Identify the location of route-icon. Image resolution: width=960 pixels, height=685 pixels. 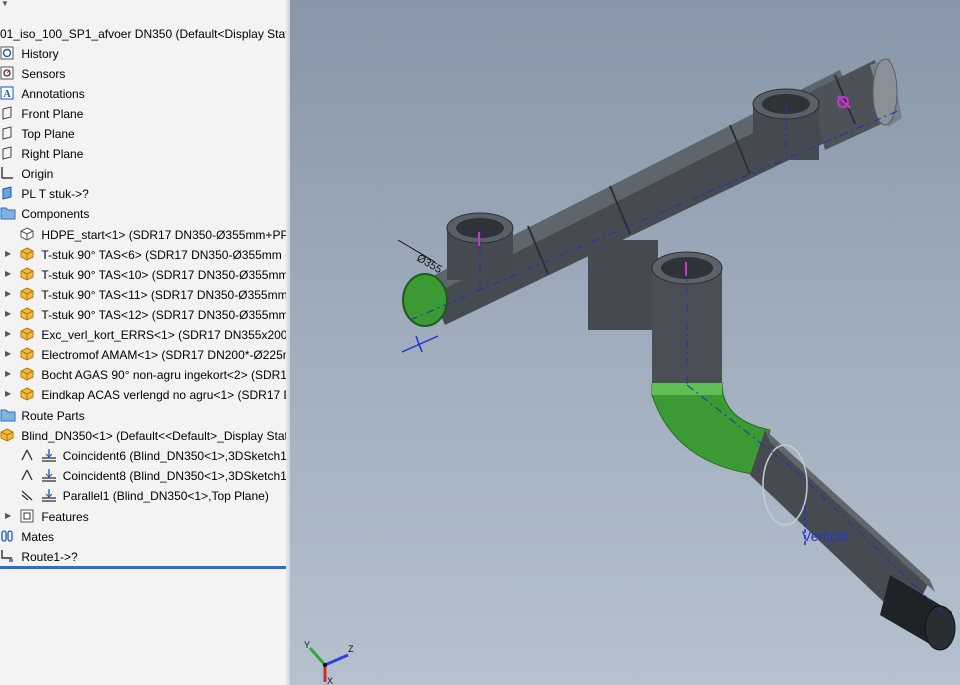
(7, 556).